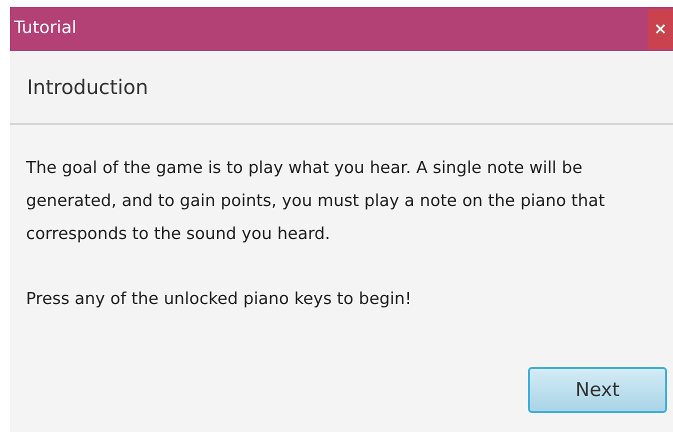 Image resolution: width=673 pixels, height=432 pixels. What do you see at coordinates (45, 28) in the screenshot?
I see `window-title: Tutorial` at bounding box center [45, 28].